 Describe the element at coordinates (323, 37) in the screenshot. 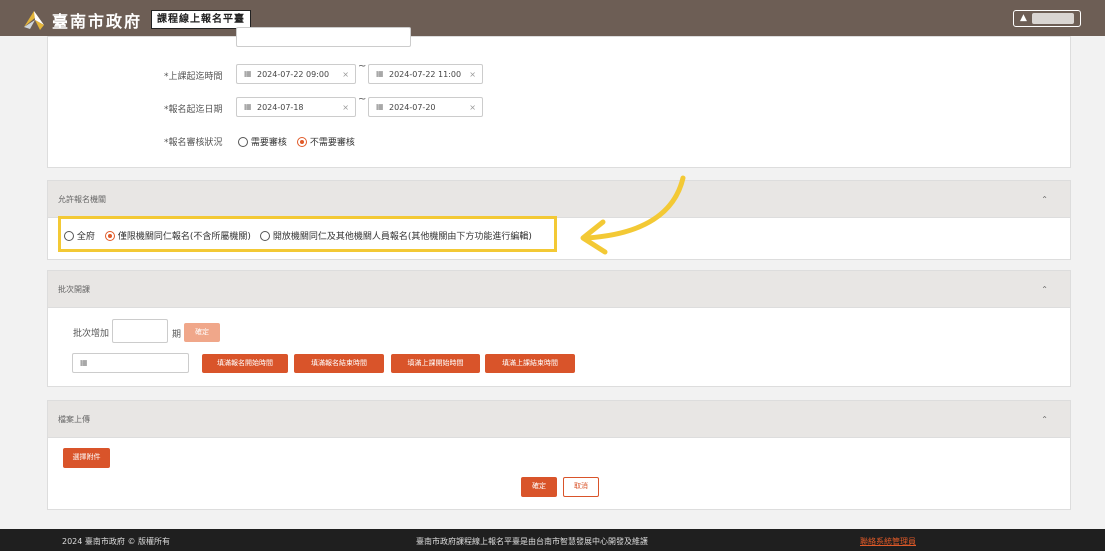

I see `date-input-partial` at that location.